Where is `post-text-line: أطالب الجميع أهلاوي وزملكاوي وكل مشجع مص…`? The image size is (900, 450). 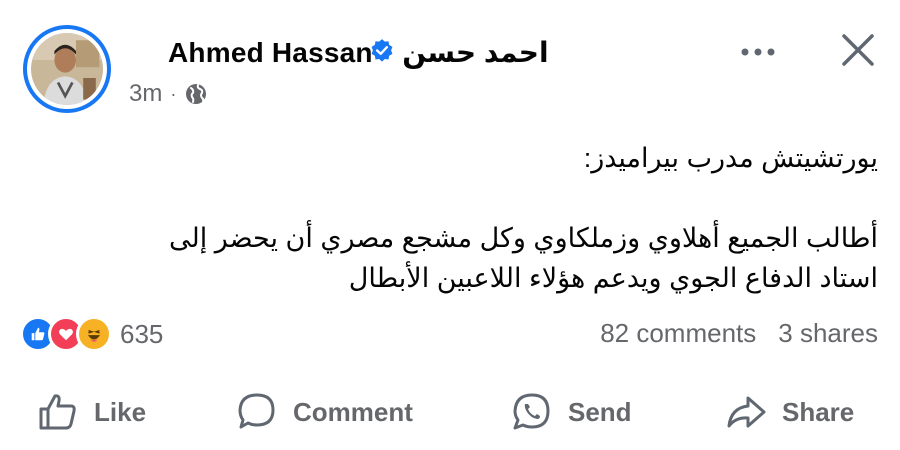 post-text-line: أطالب الجميع أهلاوي وزملكاوي وكل مشجع مص… is located at coordinates (523, 238).